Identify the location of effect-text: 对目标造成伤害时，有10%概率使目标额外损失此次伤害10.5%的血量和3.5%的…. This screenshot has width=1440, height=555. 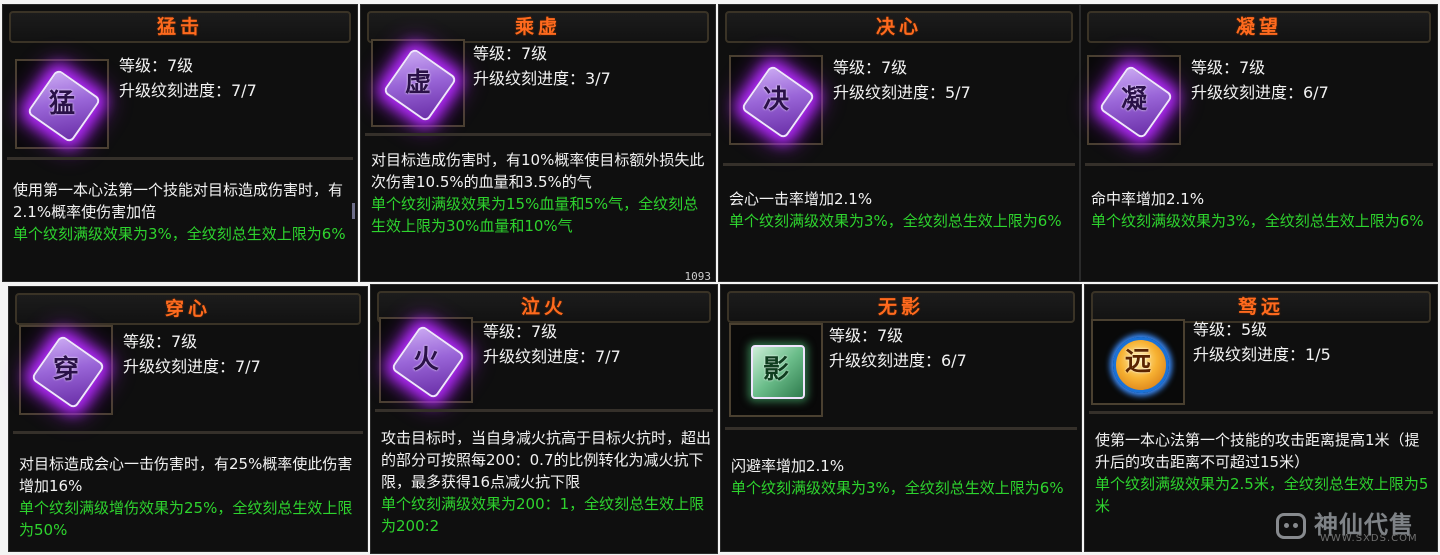
(538, 171).